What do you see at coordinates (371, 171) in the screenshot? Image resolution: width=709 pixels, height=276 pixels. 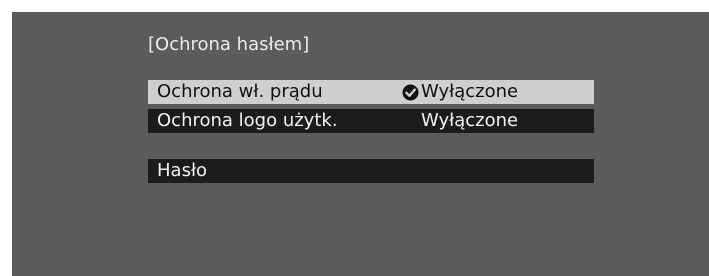 I see `menu-item-password: Hasło` at bounding box center [371, 171].